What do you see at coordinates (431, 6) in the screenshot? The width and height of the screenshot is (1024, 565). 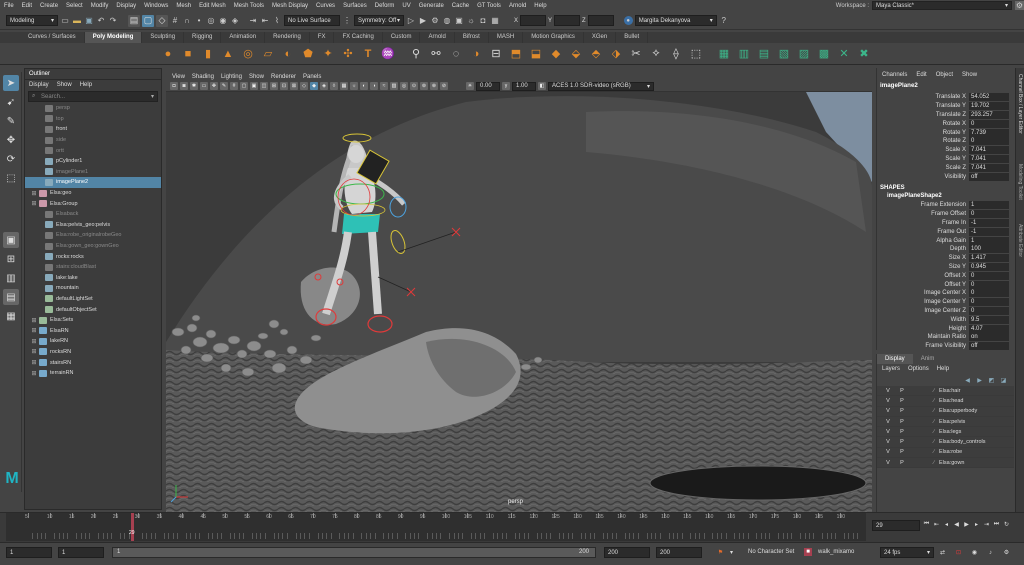 I see `menu-generate: Generate` at bounding box center [431, 6].